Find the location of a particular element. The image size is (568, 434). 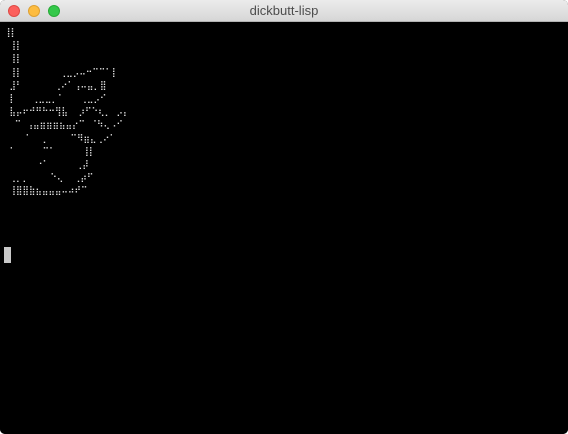

title-bar: dickbutt-lisp is located at coordinates (284, 11).